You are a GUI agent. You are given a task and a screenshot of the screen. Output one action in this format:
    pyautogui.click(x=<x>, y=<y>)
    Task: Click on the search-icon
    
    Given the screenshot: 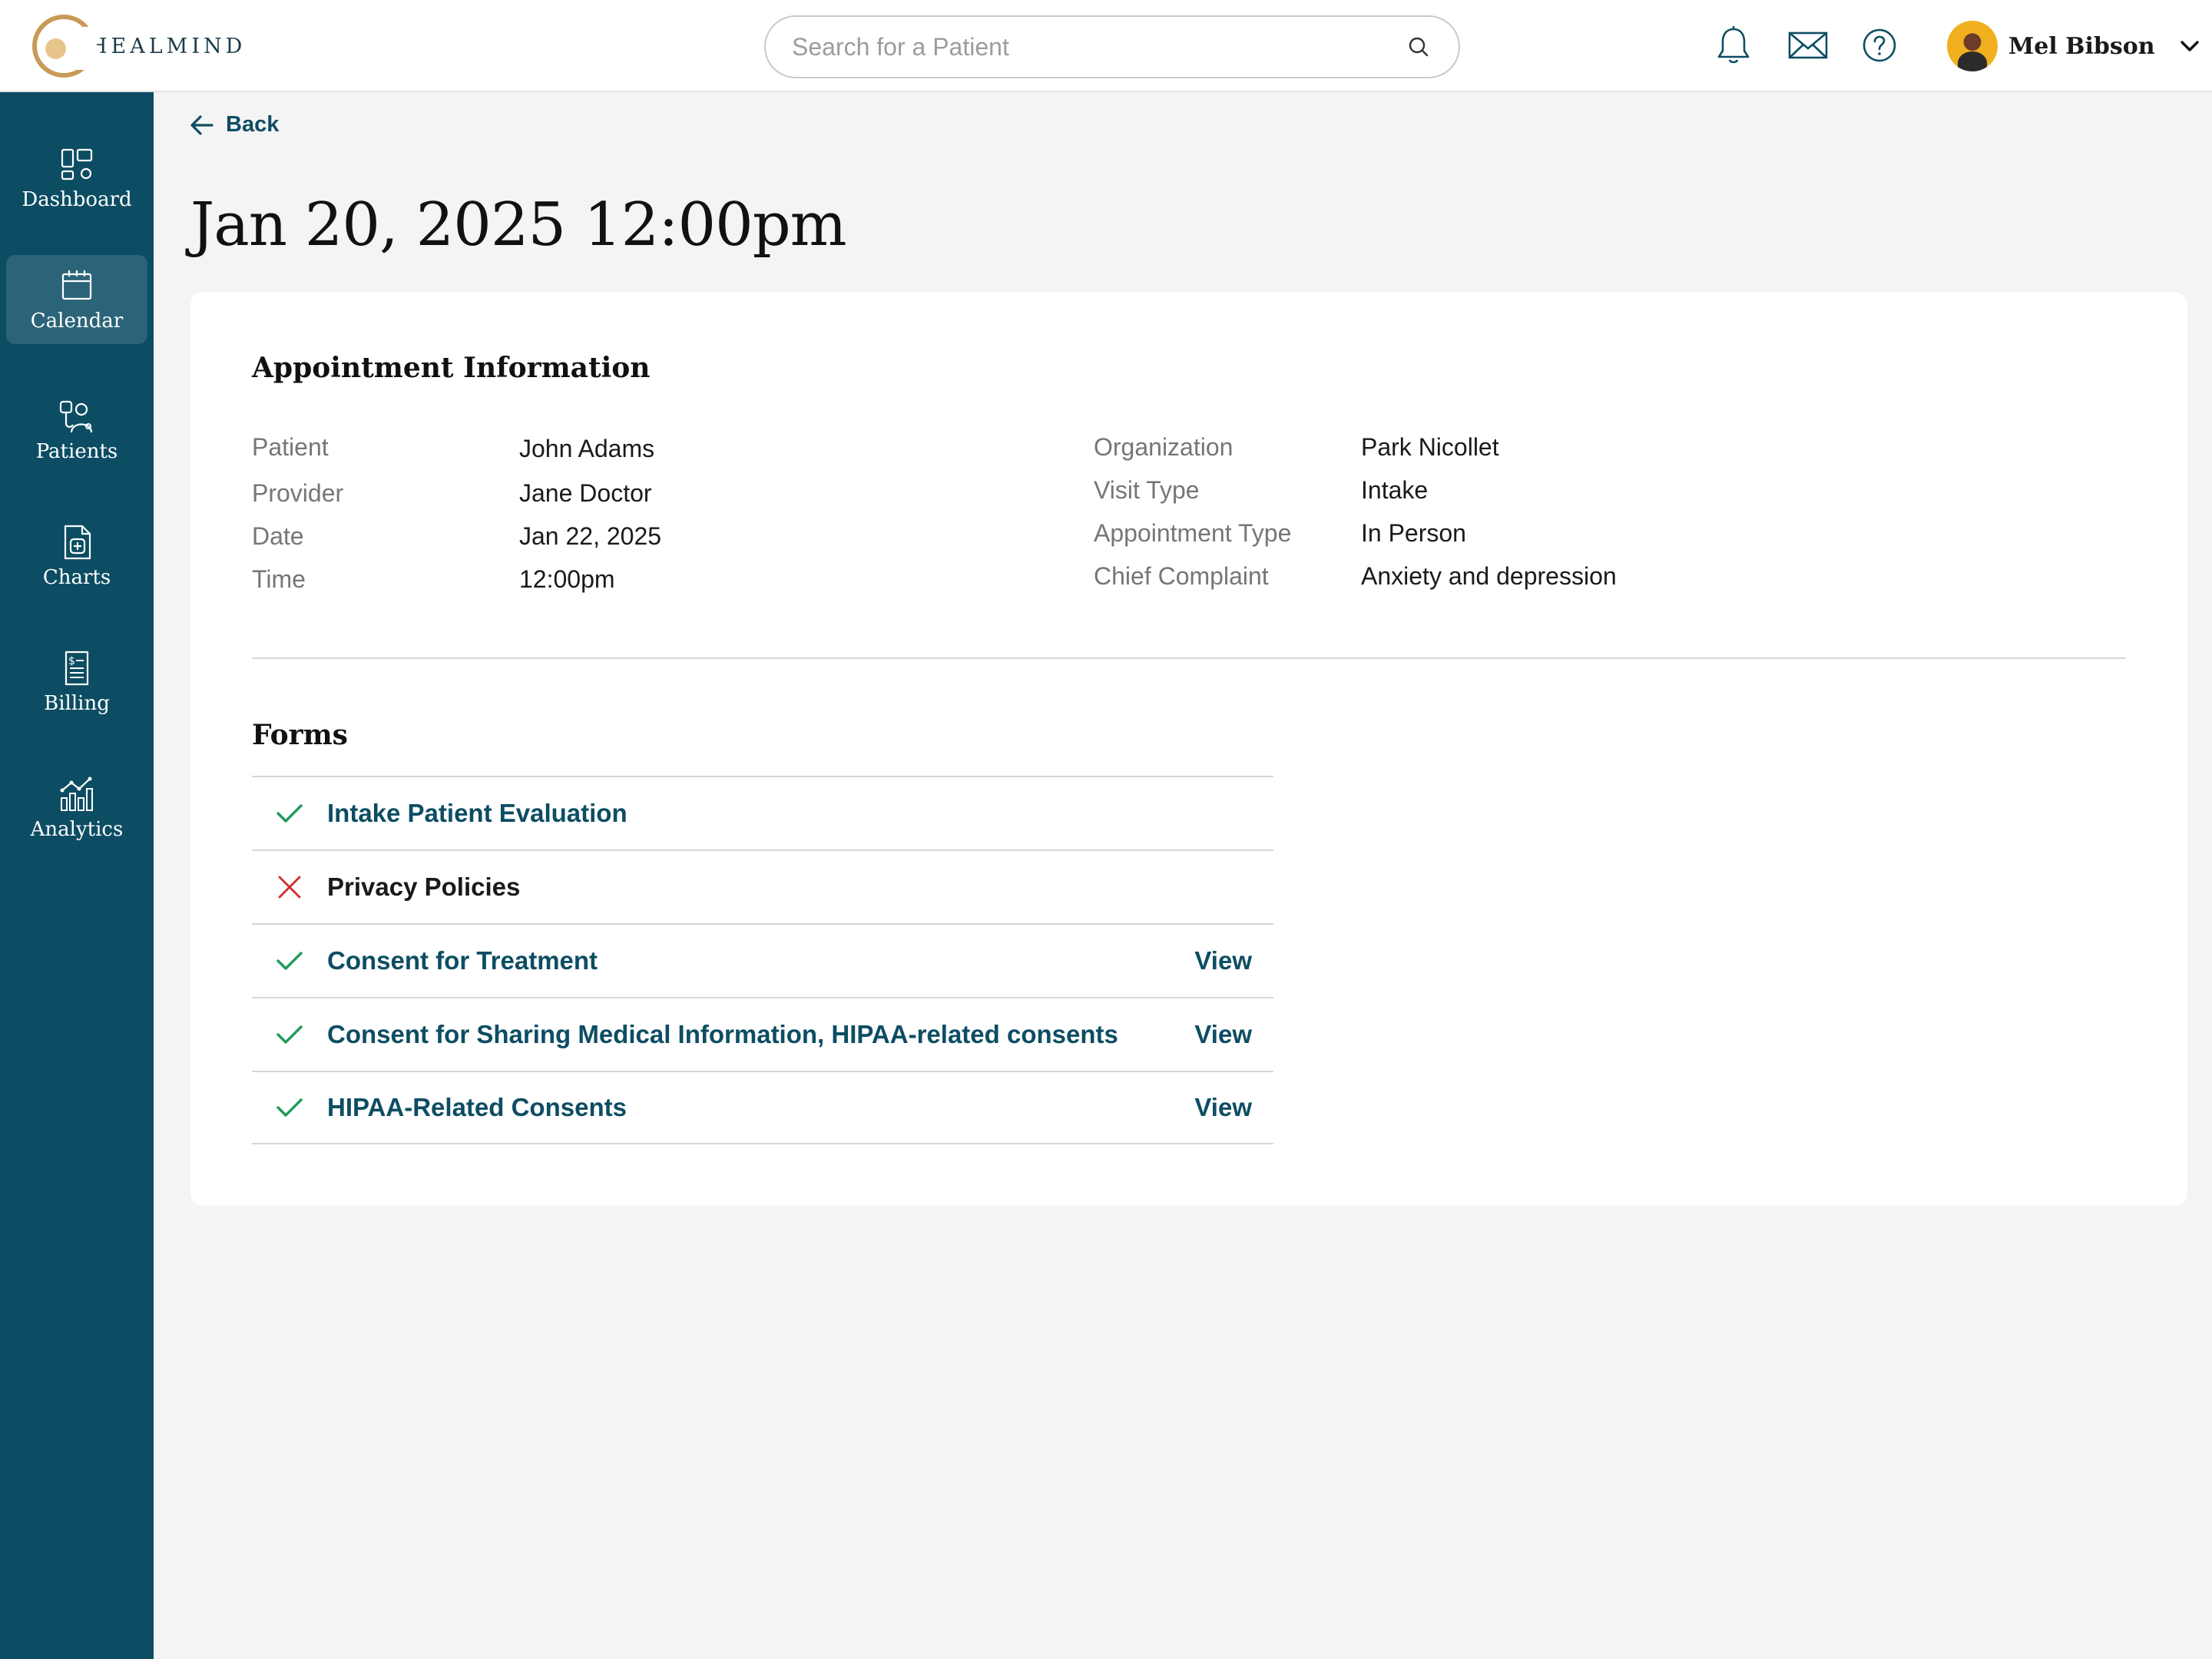 What is the action you would take?
    pyautogui.click(x=1418, y=47)
    